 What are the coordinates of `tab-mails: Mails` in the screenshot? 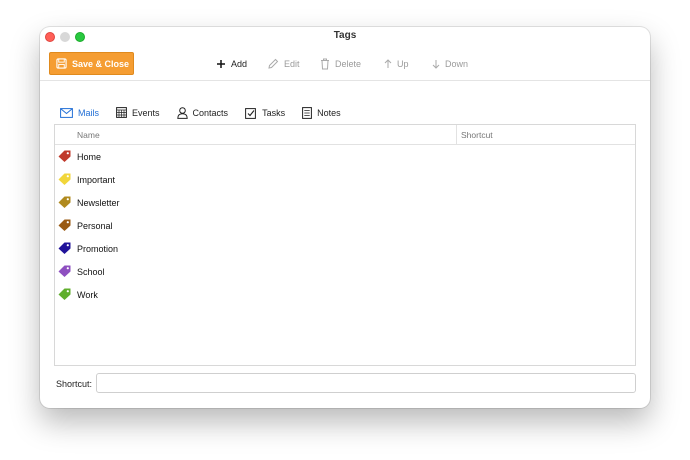 It's located at (80, 113).